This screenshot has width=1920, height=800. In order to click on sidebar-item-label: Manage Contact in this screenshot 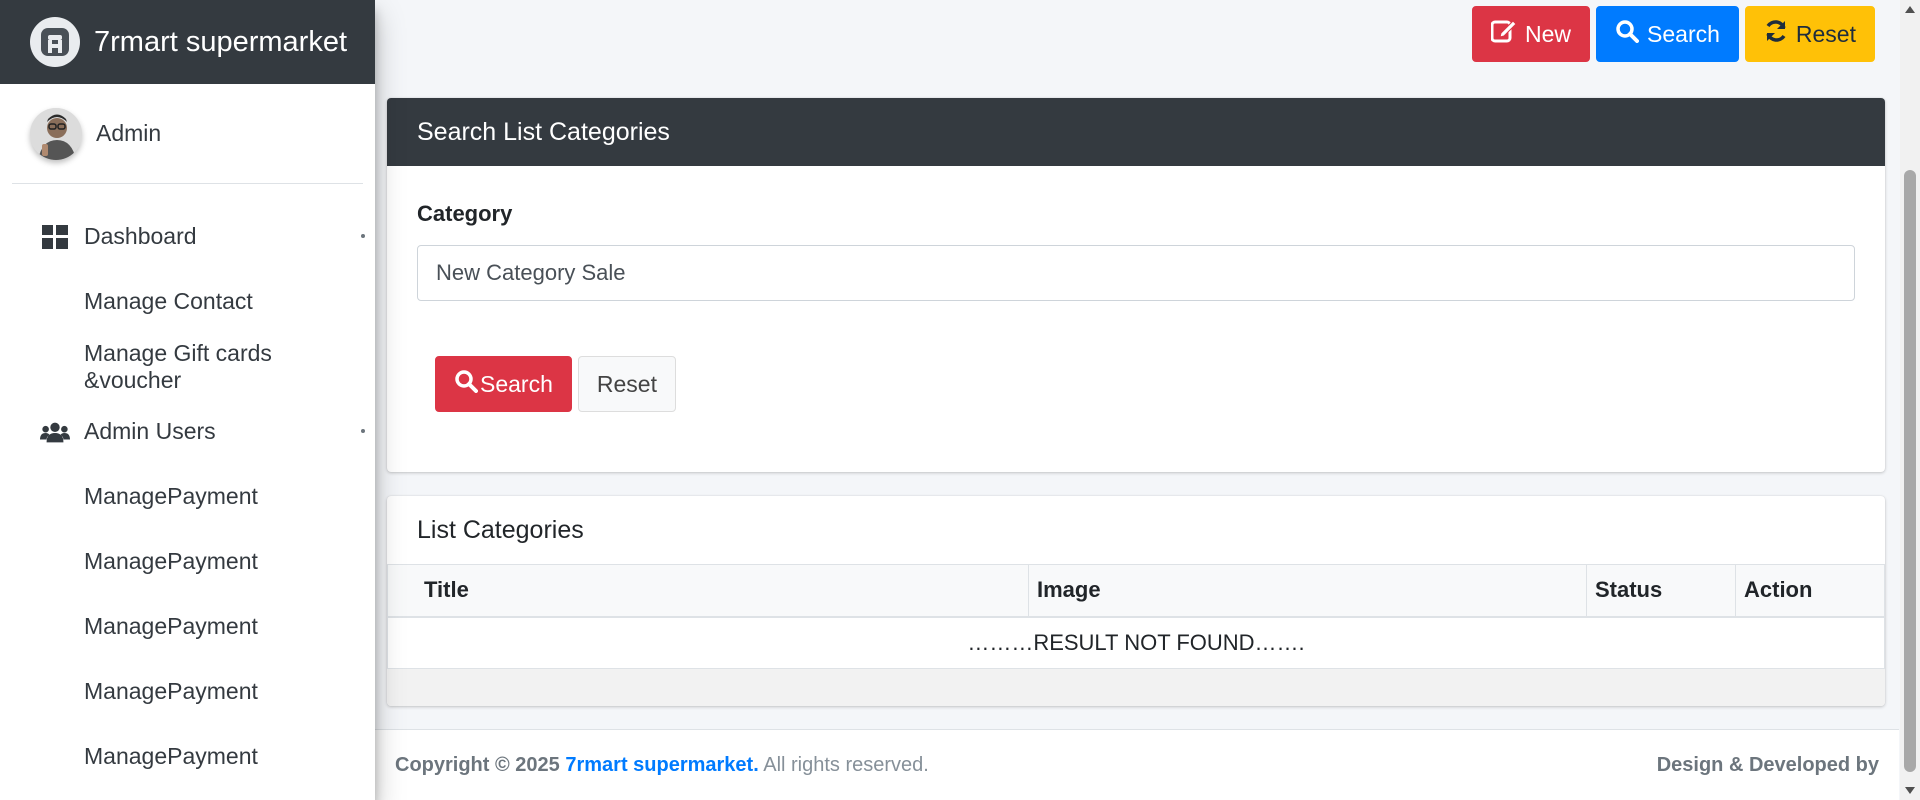, I will do `click(168, 301)`.